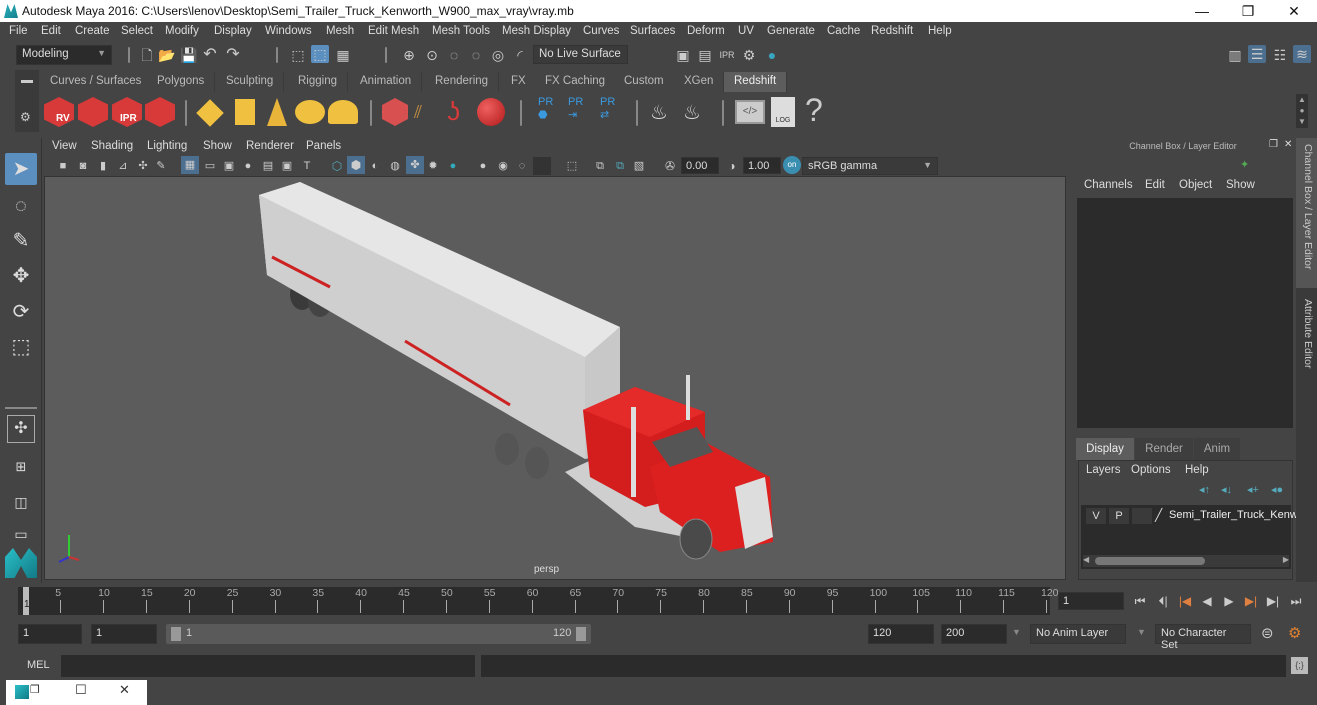 Image resolution: width=1317 pixels, height=705 pixels. I want to click on multisample-aa-icon: ◉, so click(503, 166).